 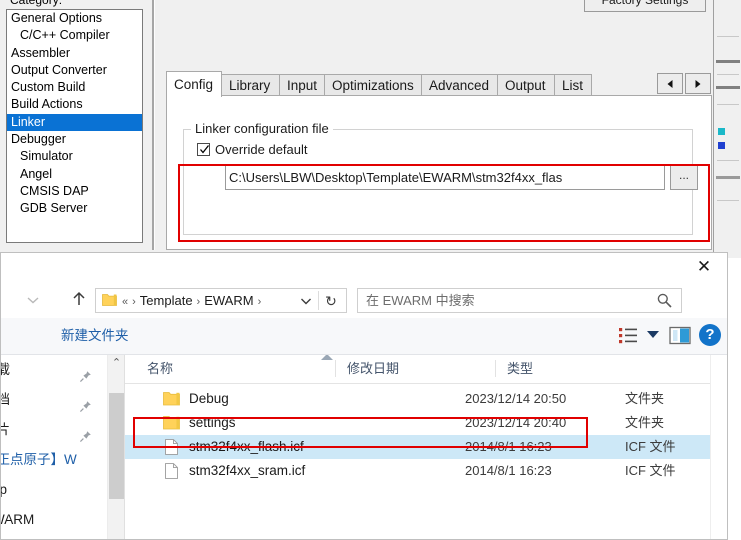 I want to click on linker-config-file-group-title: Linker configuration file, so click(x=262, y=128).